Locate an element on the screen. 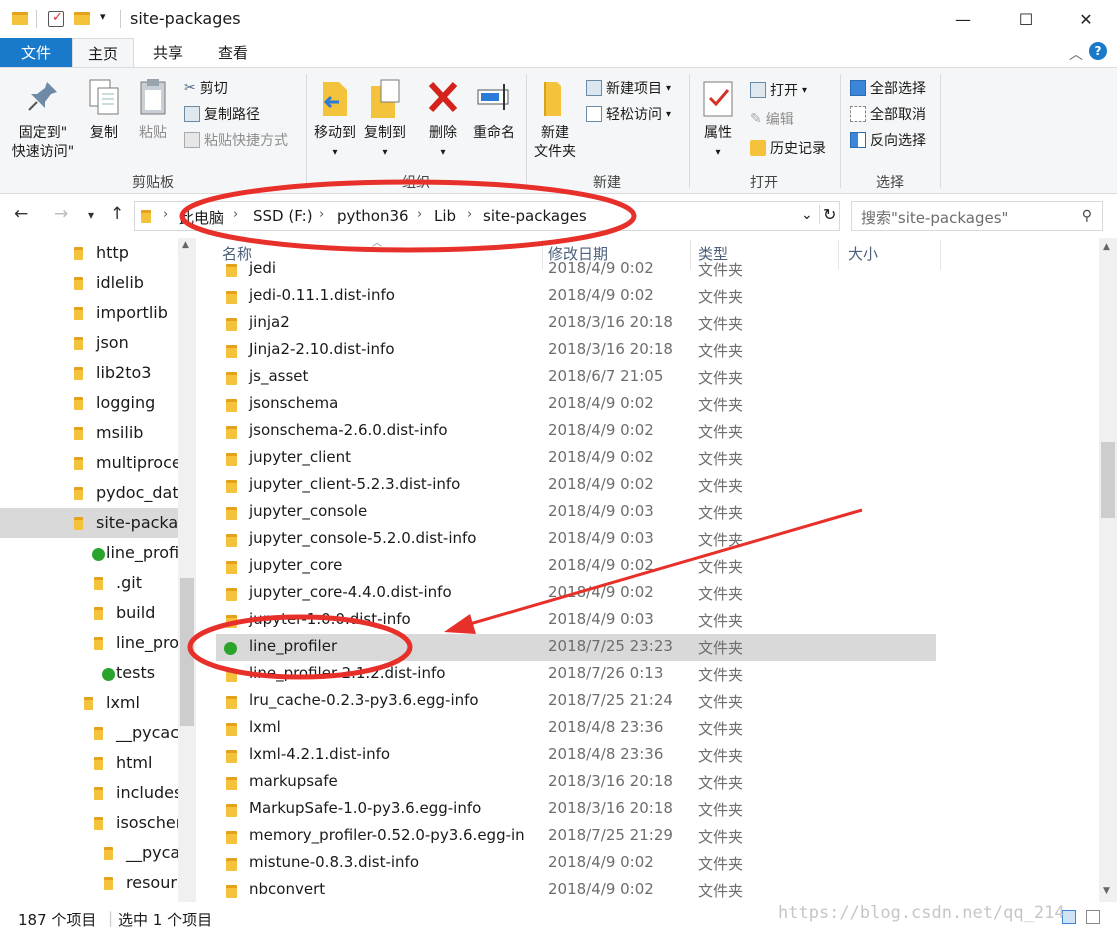 This screenshot has height=934, width=1117. history-button: 历史记录 is located at coordinates (788, 148).